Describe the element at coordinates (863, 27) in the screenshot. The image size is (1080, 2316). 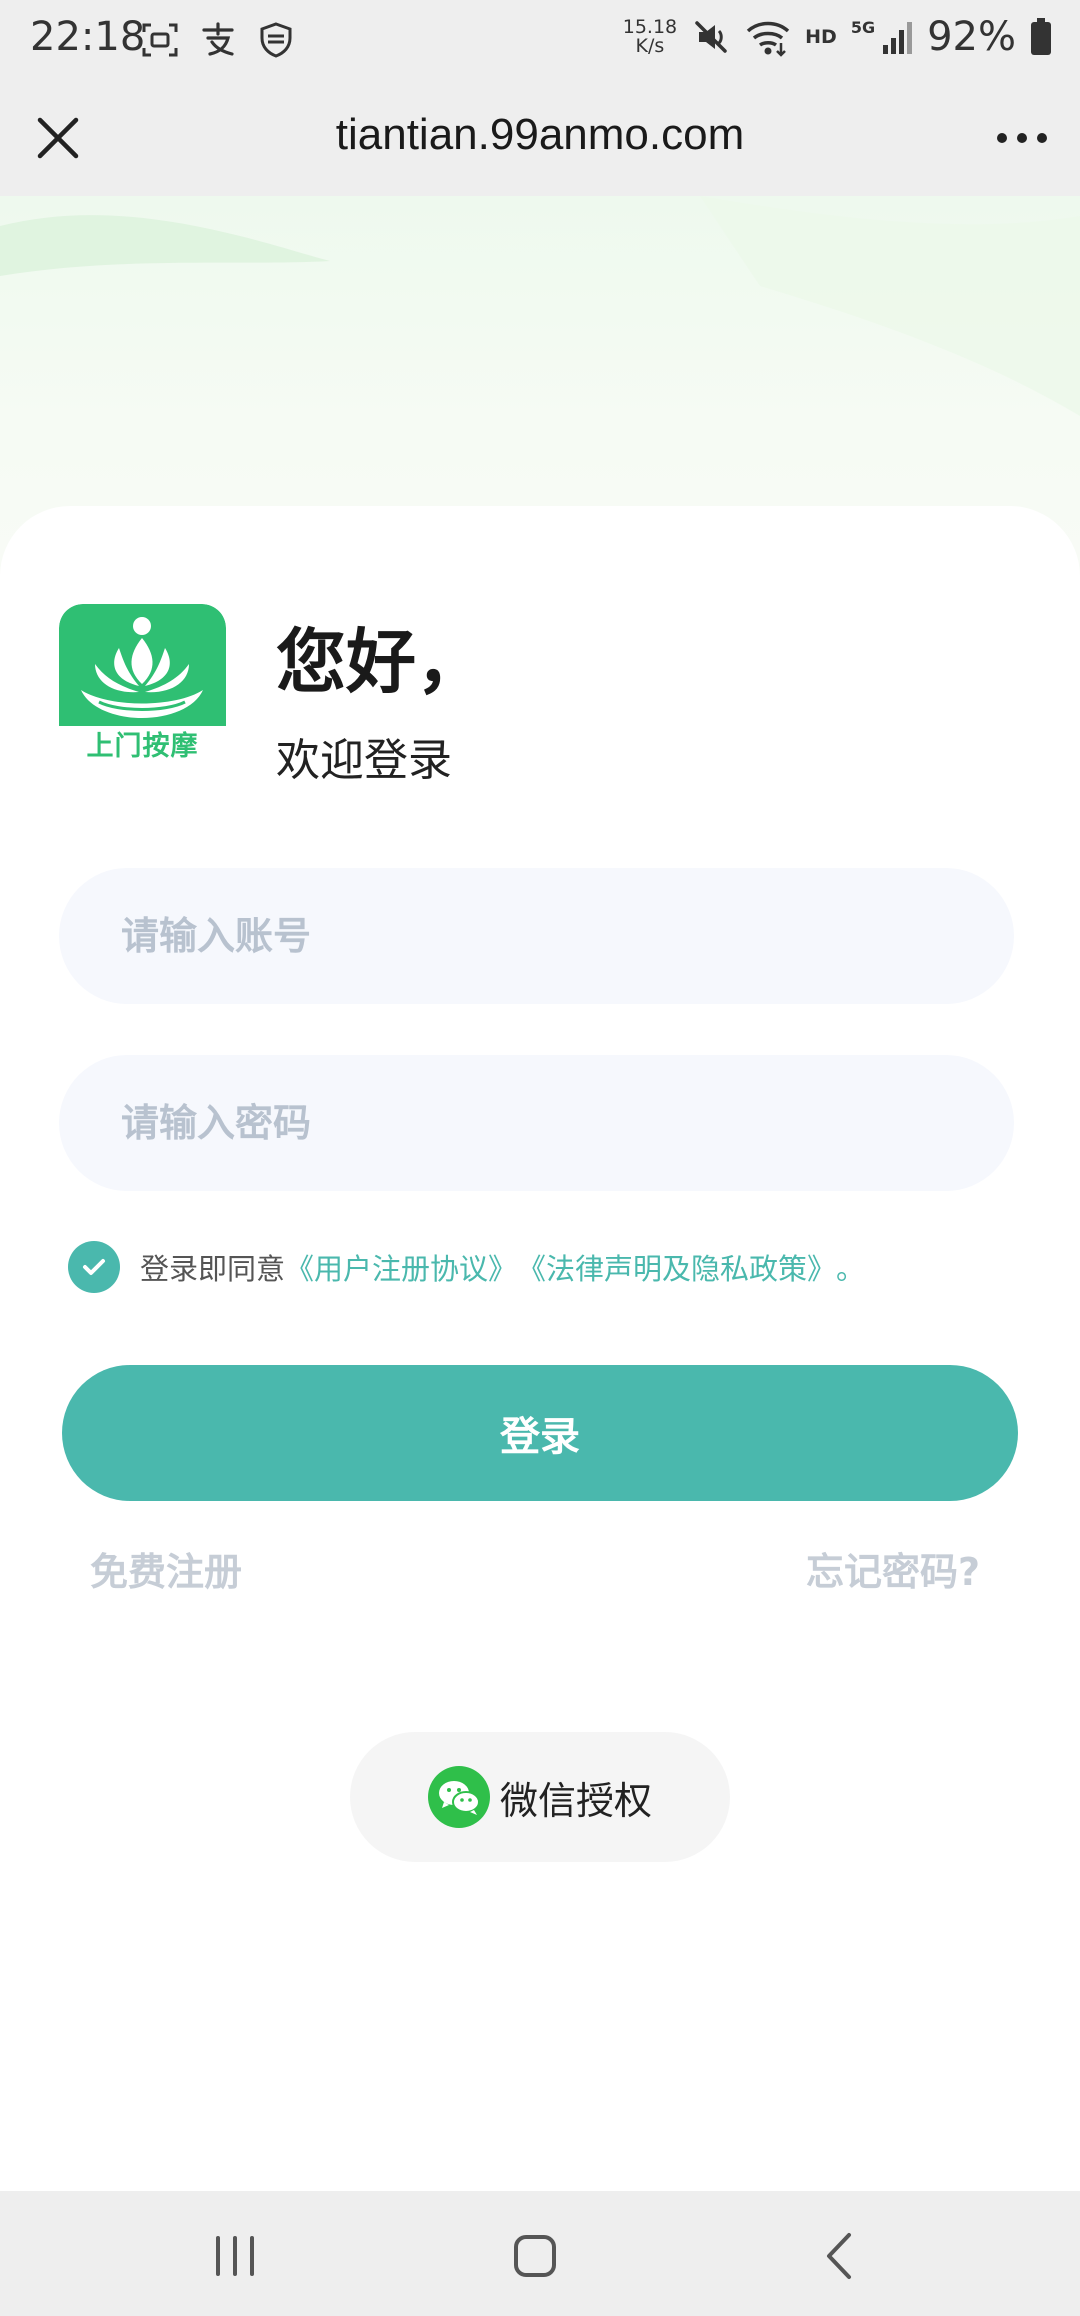
I see `network-type: 5G` at that location.